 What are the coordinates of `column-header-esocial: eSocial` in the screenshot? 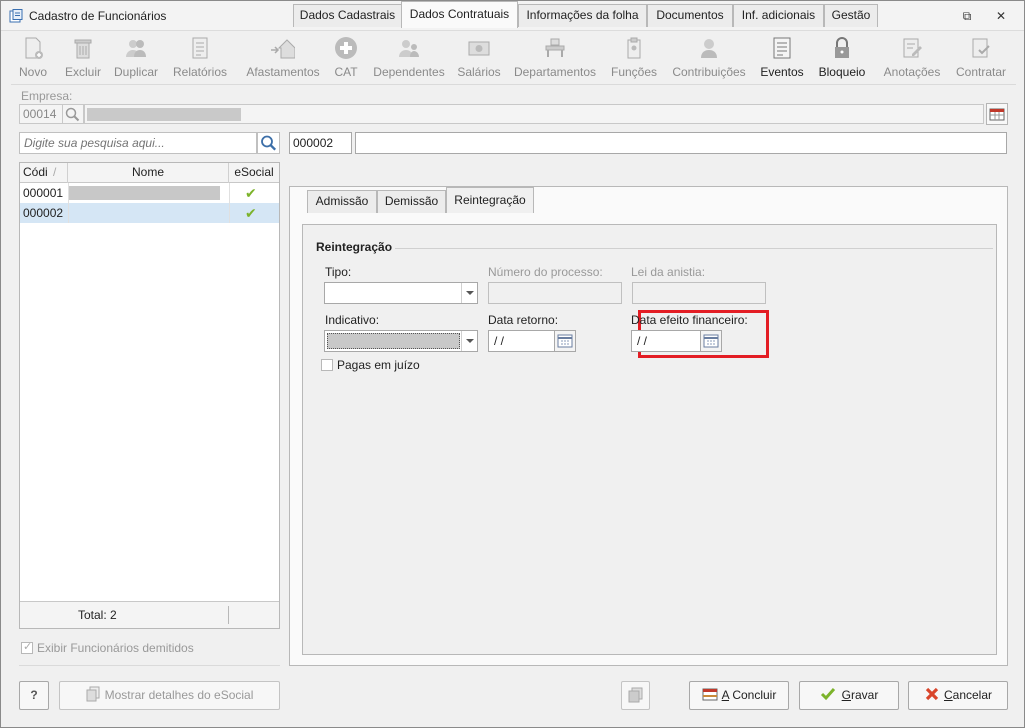 It's located at (254, 173).